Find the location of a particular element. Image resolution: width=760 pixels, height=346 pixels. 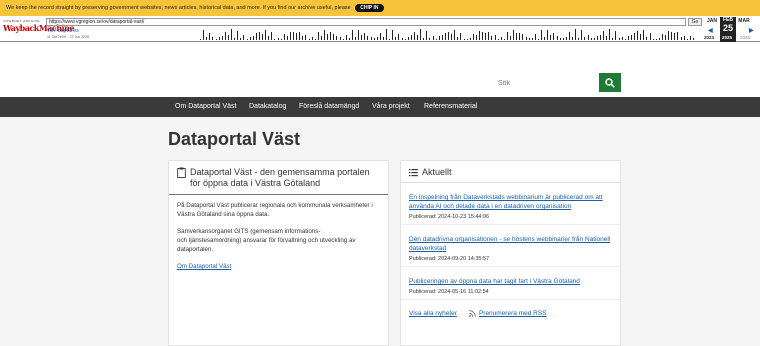

year-prev: 2023 is located at coordinates (709, 37).